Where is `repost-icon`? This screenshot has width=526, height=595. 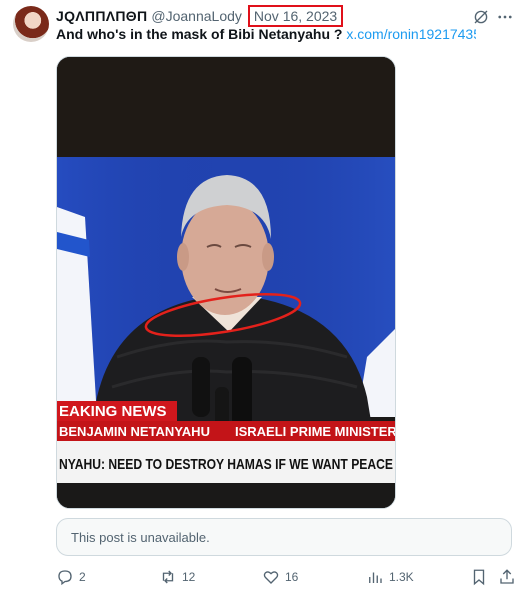 repost-icon is located at coordinates (168, 577).